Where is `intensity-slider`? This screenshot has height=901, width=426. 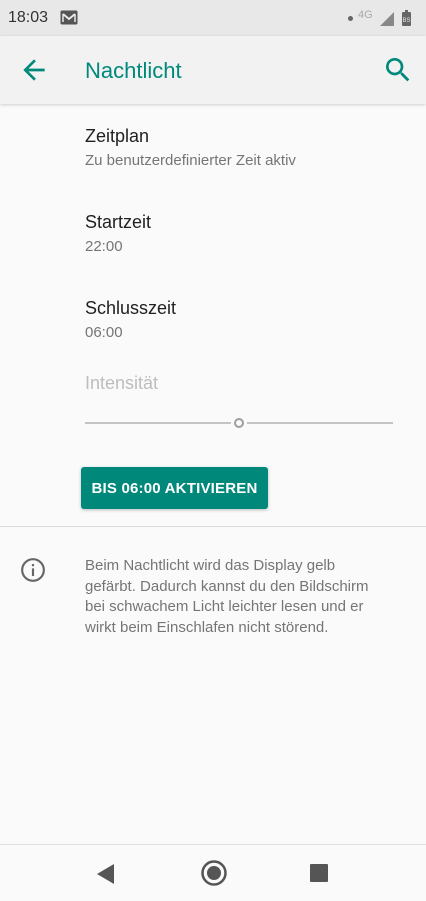 intensity-slider is located at coordinates (239, 423).